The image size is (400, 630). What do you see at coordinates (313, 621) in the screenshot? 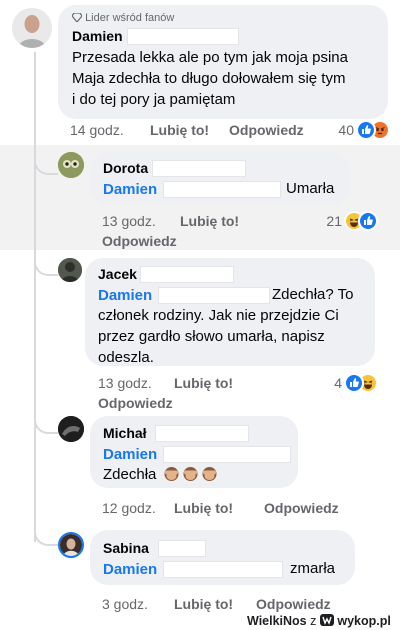
I see `watermark-connector: z` at bounding box center [313, 621].